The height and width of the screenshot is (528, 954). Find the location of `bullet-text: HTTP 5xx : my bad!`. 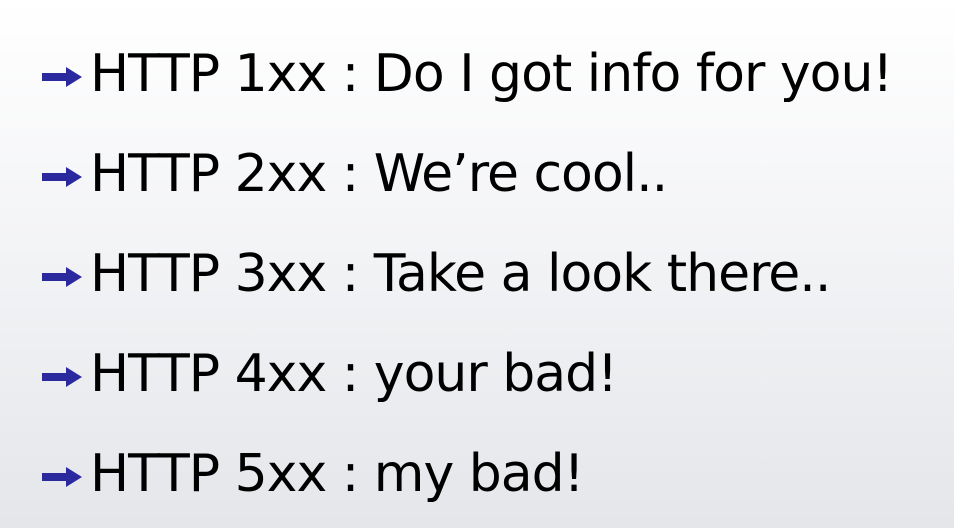

bullet-text: HTTP 5xx : my bad! is located at coordinates (337, 474).